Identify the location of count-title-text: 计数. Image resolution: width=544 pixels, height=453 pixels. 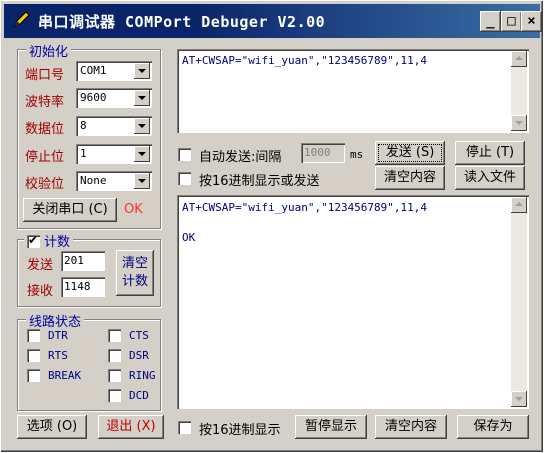
(57, 242).